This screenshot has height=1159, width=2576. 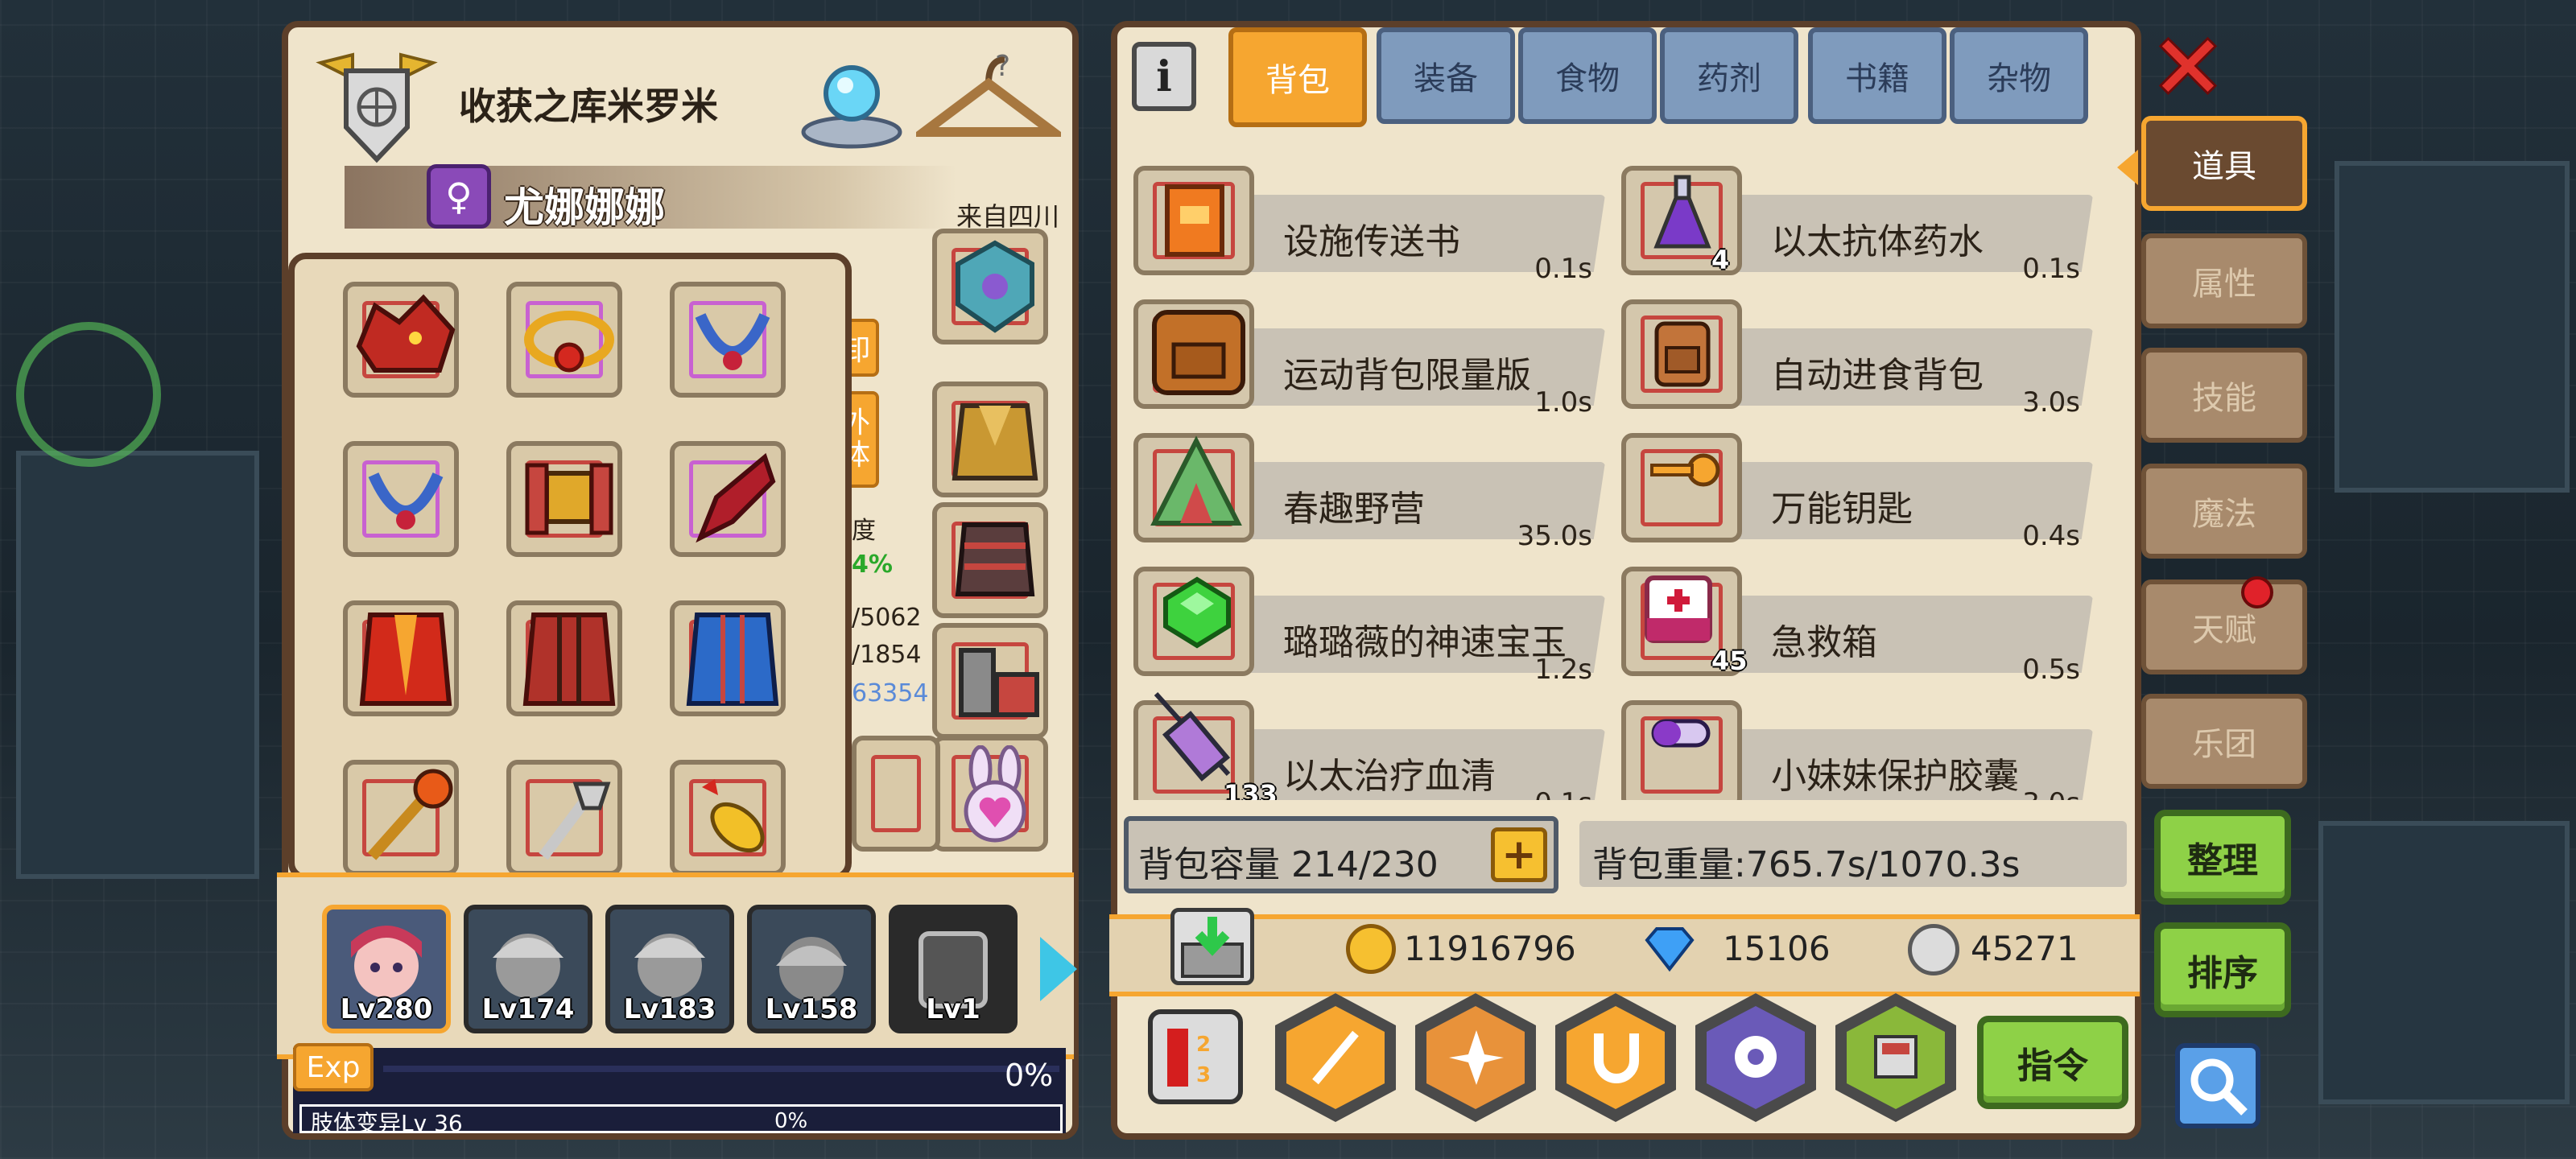 I want to click on tab-backpack: 背包, so click(x=1297, y=77).